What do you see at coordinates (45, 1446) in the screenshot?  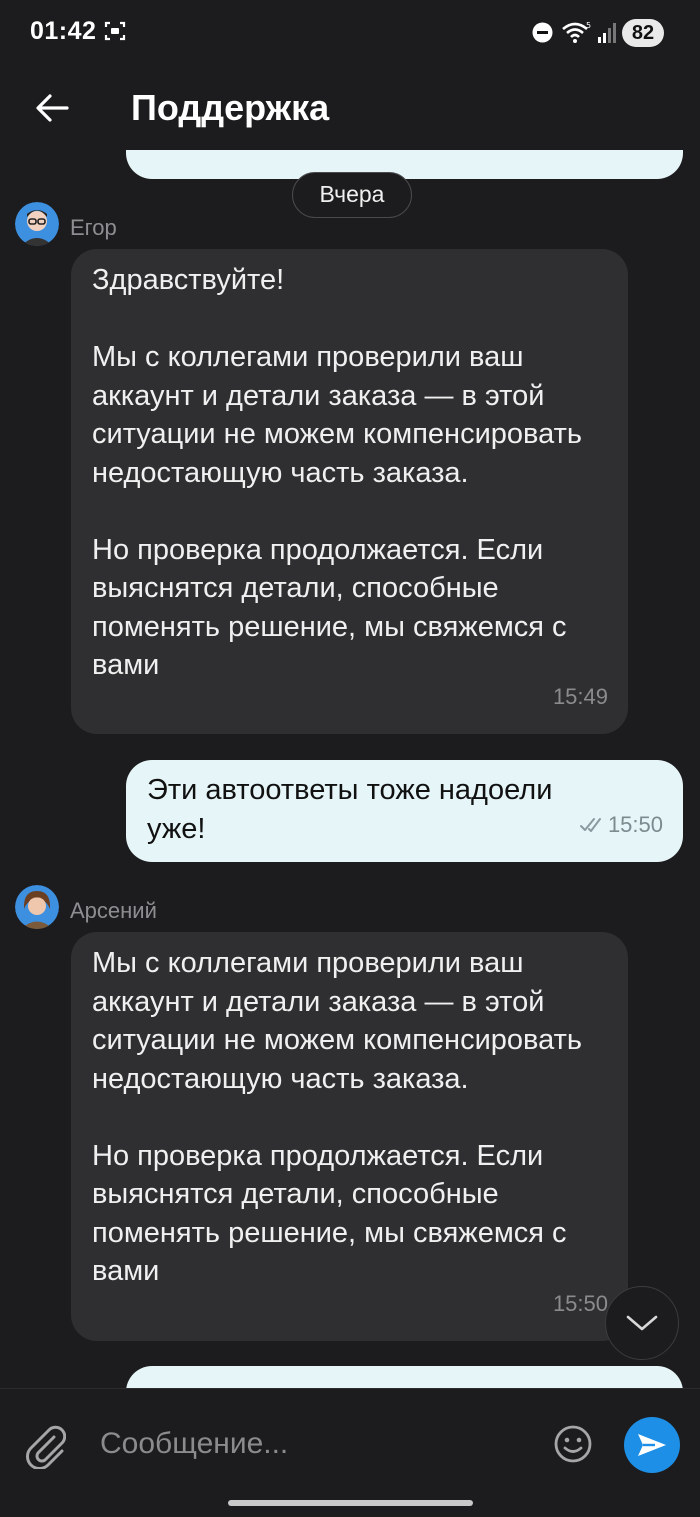 I see `paperclip-icon` at bounding box center [45, 1446].